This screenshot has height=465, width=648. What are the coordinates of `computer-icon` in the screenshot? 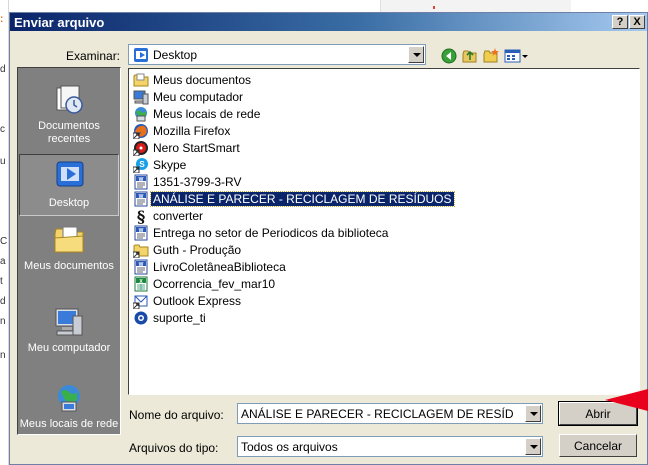 It's located at (141, 97).